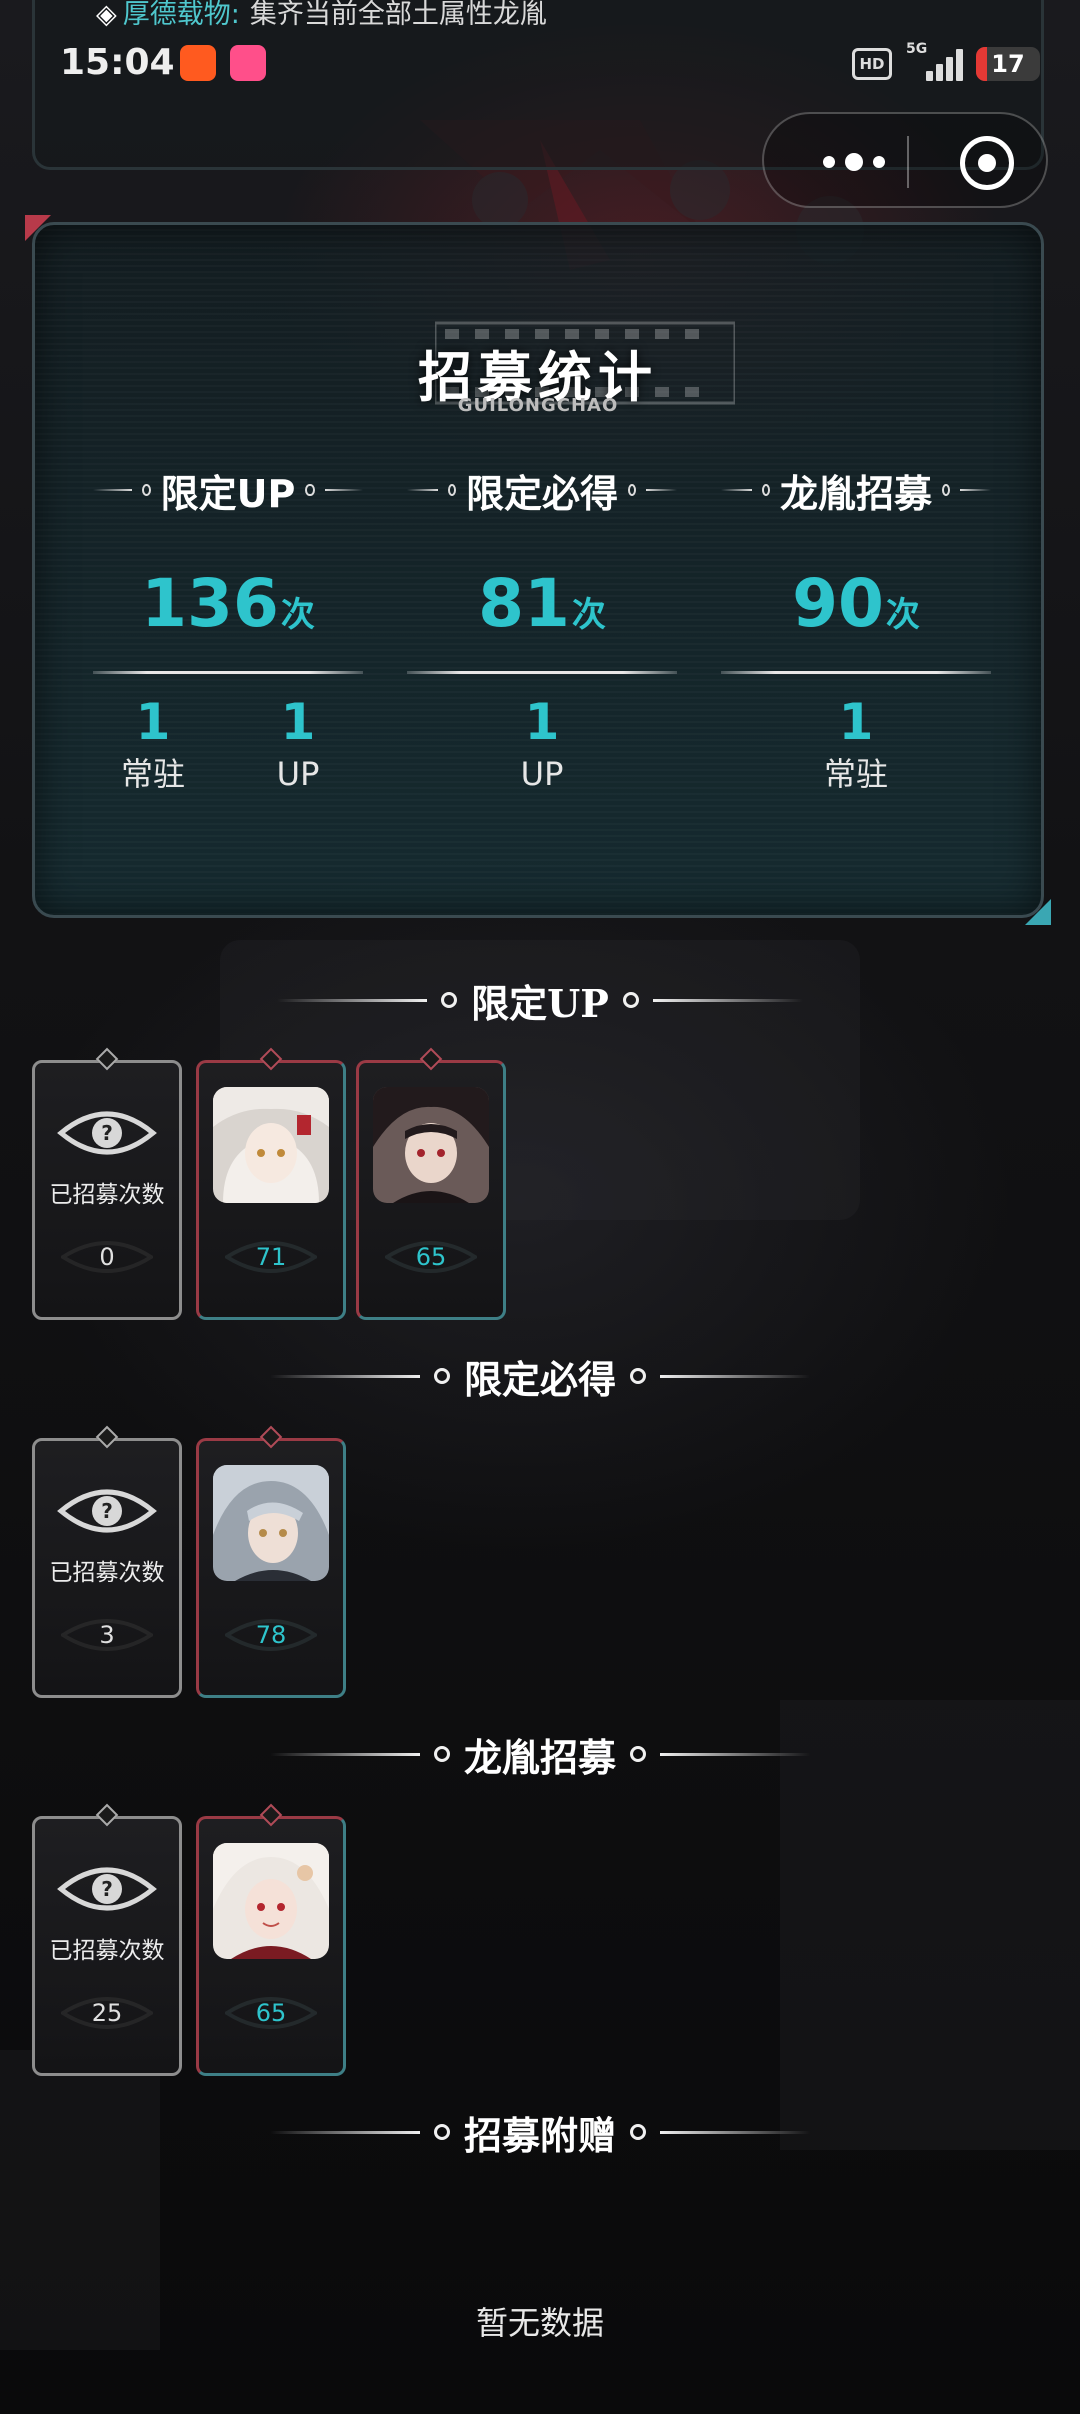  Describe the element at coordinates (908, 162) in the screenshot. I see `capsule-divider` at that location.